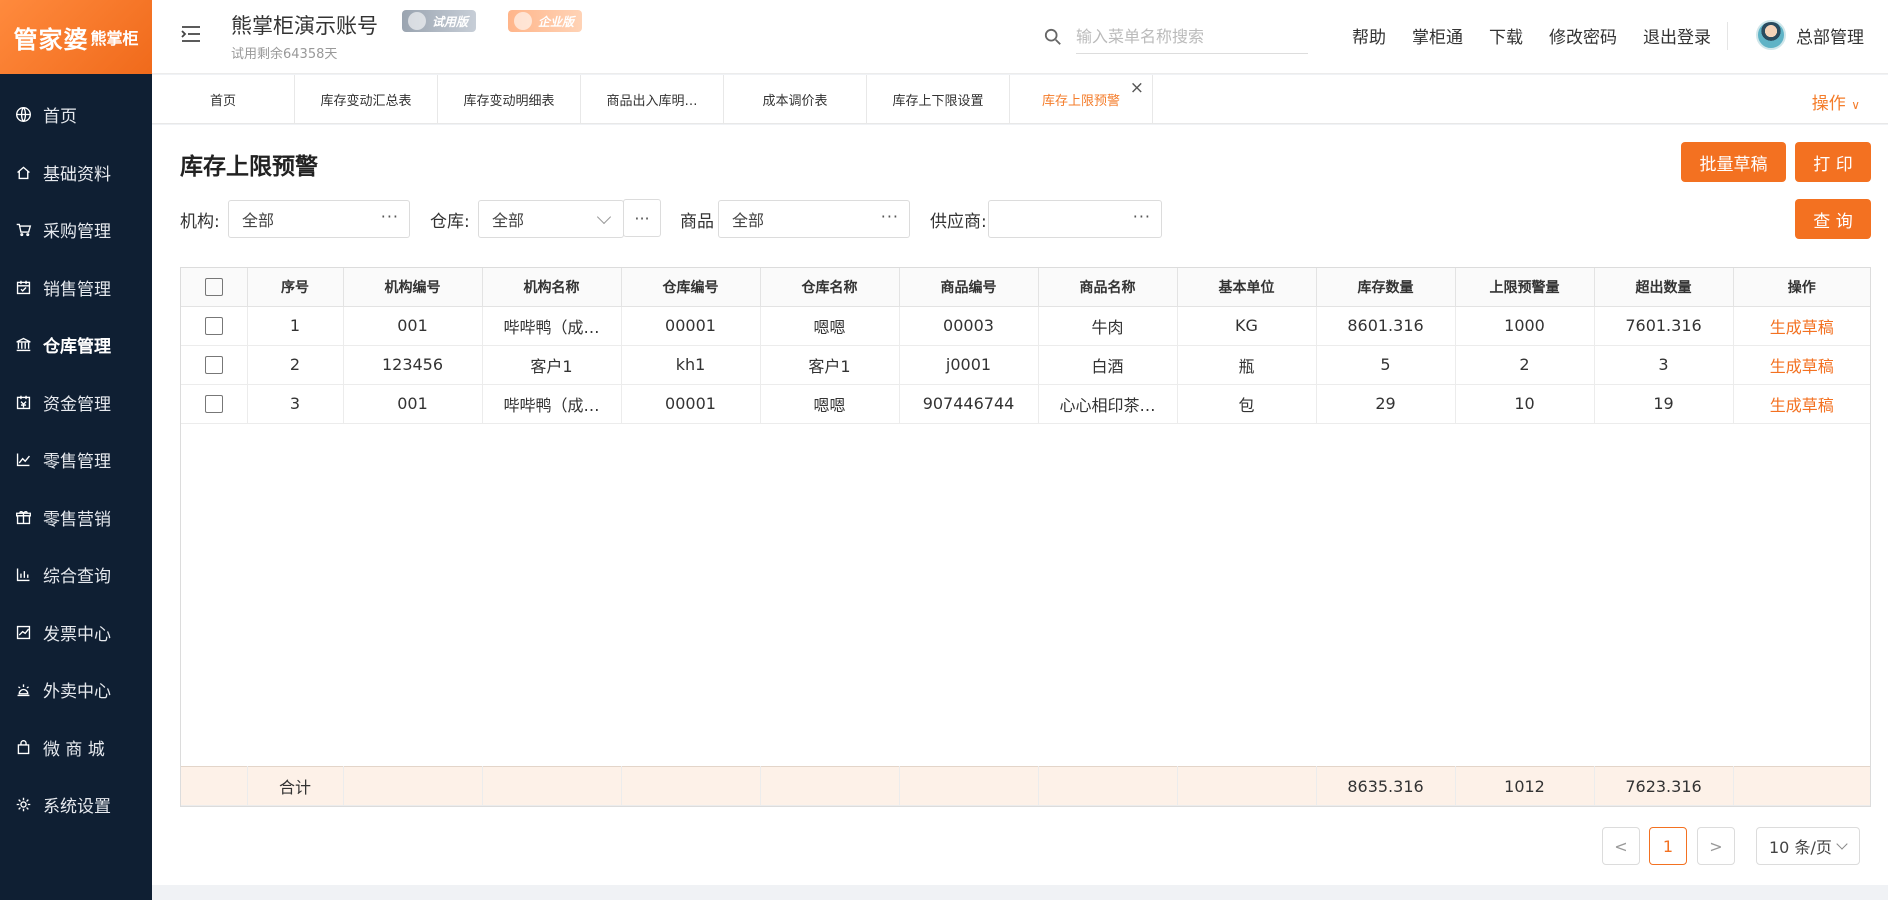 This screenshot has height=900, width=1888. I want to click on column-header: 机构名称, so click(552, 287).